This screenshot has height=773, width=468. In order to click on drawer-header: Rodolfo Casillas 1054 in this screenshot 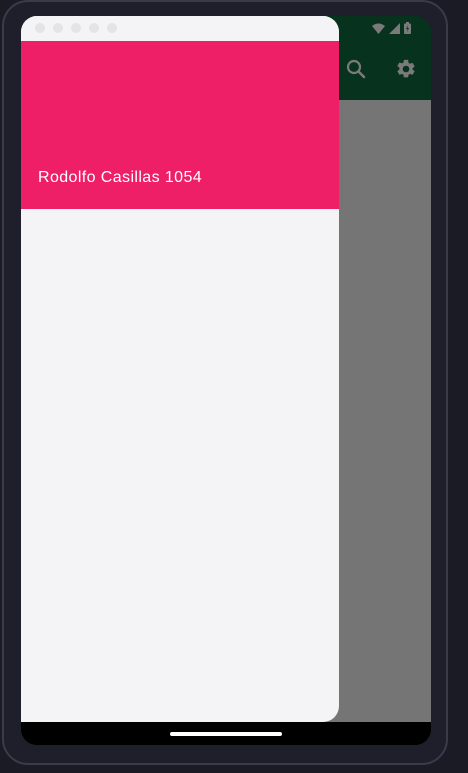, I will do `click(180, 125)`.